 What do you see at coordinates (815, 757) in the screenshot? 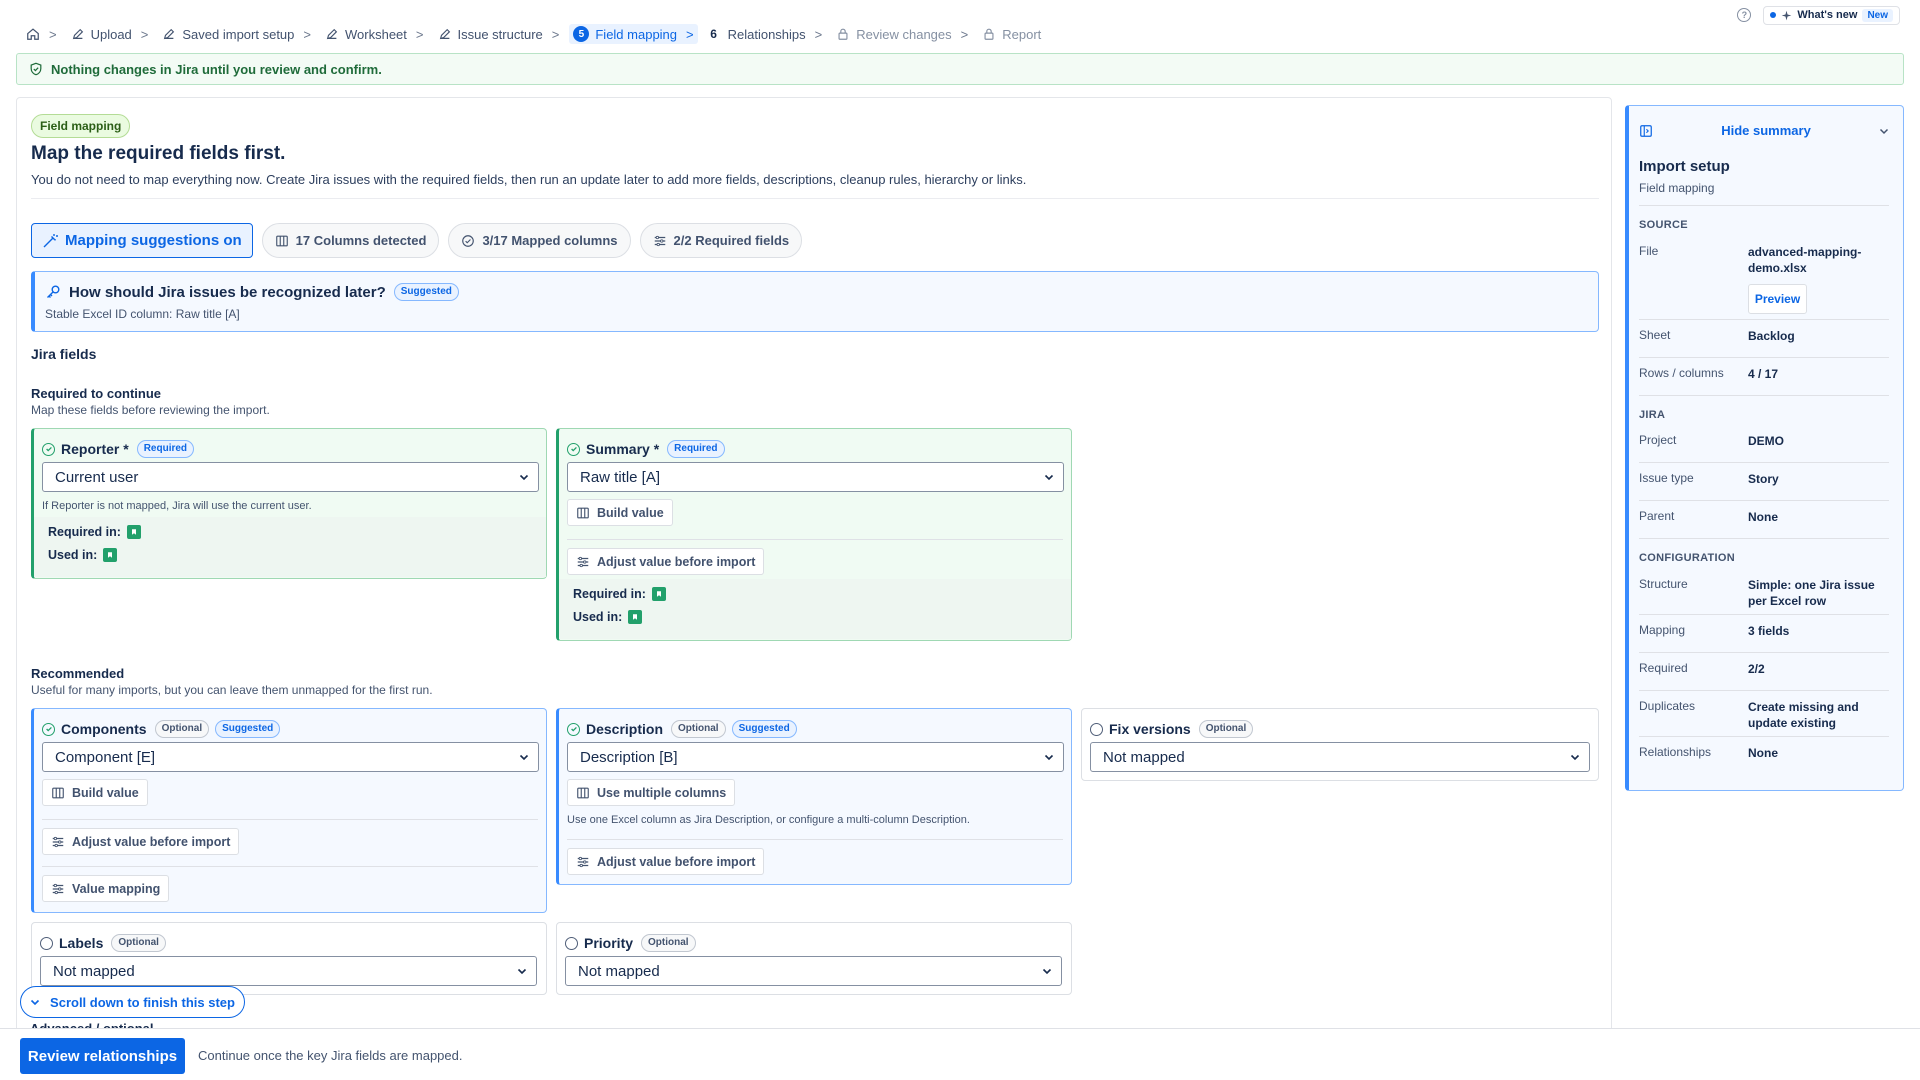
I see `description-select: Description [B]` at bounding box center [815, 757].